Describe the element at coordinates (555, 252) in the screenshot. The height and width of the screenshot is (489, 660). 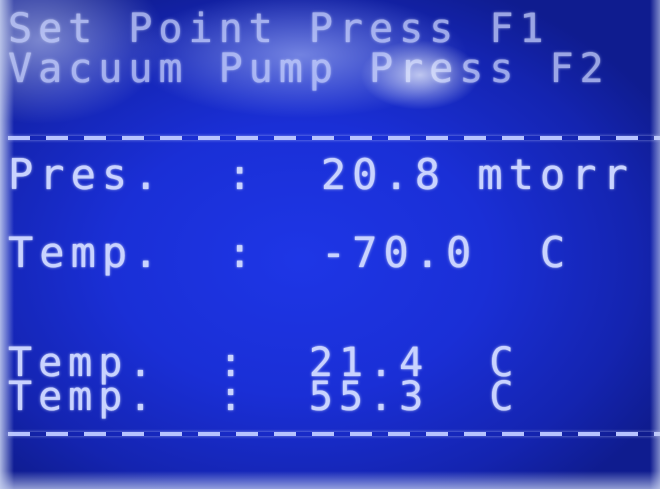
I see `temperature-unit-1: C` at that location.